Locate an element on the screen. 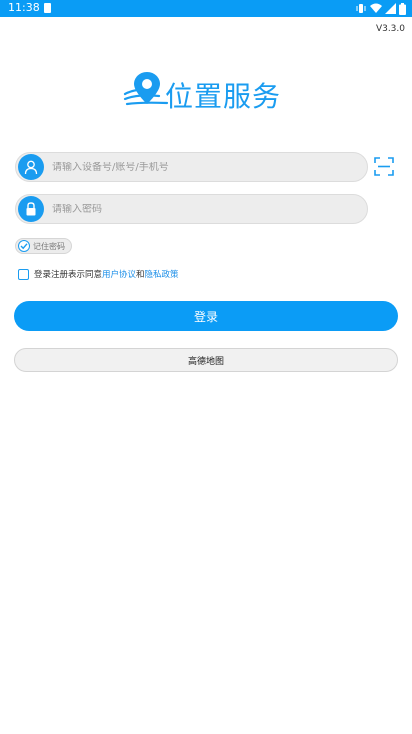 The image size is (412, 734). login-button: 登录 is located at coordinates (206, 316).